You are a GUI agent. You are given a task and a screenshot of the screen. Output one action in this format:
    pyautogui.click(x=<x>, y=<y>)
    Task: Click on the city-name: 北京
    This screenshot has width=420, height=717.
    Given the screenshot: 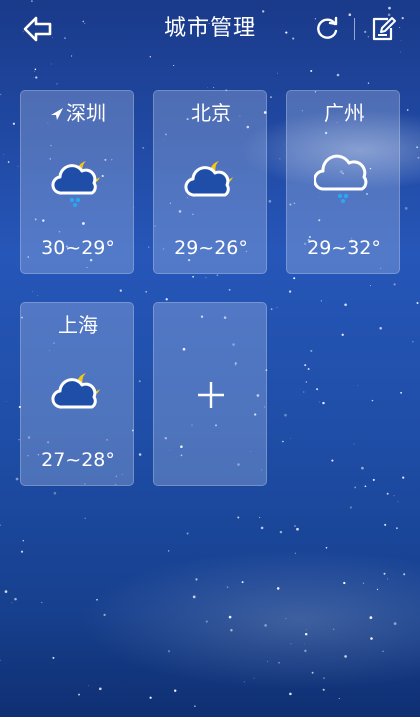 What is the action you would take?
    pyautogui.click(x=211, y=113)
    